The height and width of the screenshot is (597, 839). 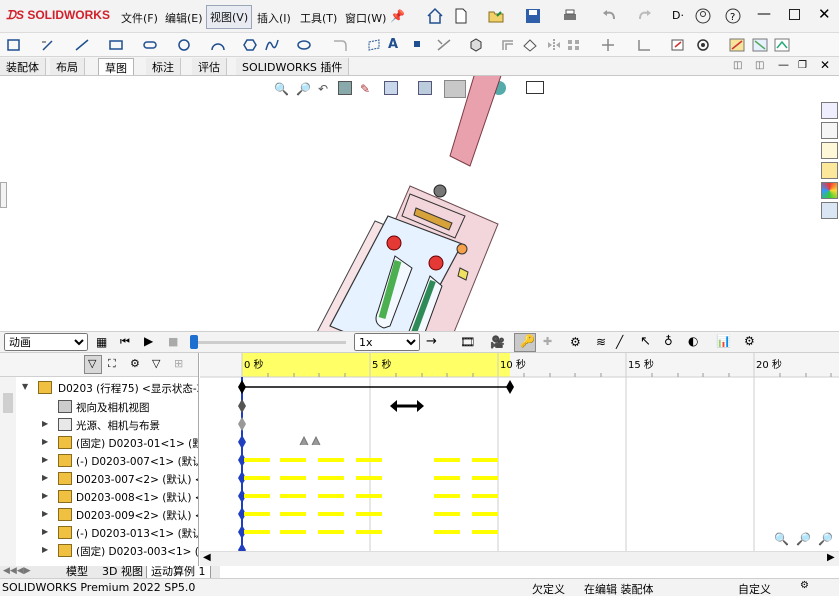 I want to click on arc-icon, so click(x=218, y=45).